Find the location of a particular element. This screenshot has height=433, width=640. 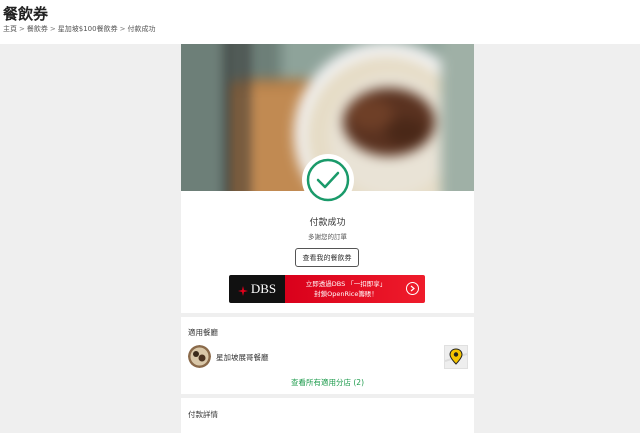

page-title: 餐飲券 is located at coordinates (26, 14).